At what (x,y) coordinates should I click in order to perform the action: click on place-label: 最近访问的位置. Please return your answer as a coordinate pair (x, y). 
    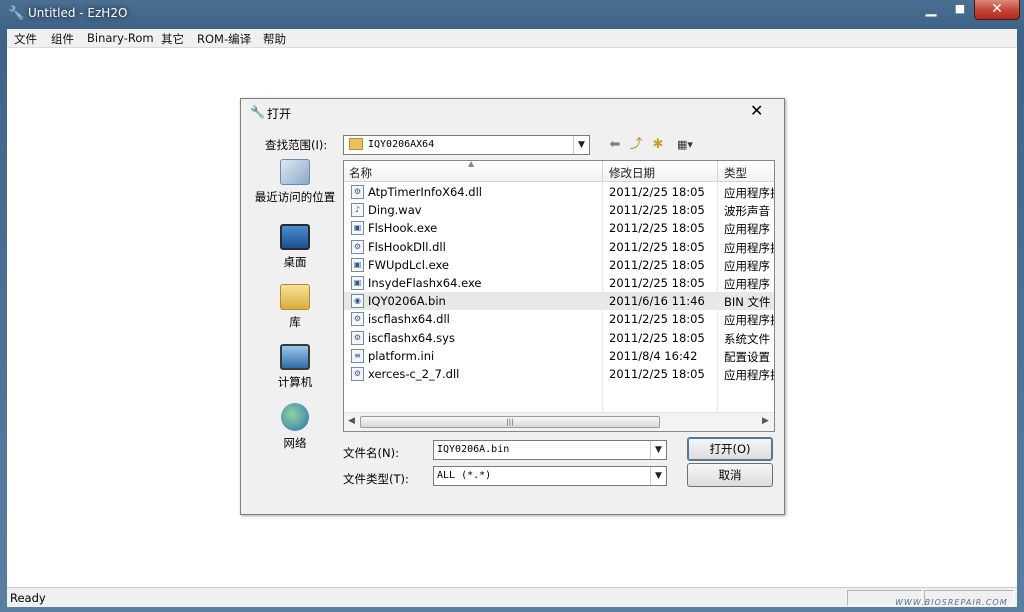
    Looking at the image, I should click on (295, 197).